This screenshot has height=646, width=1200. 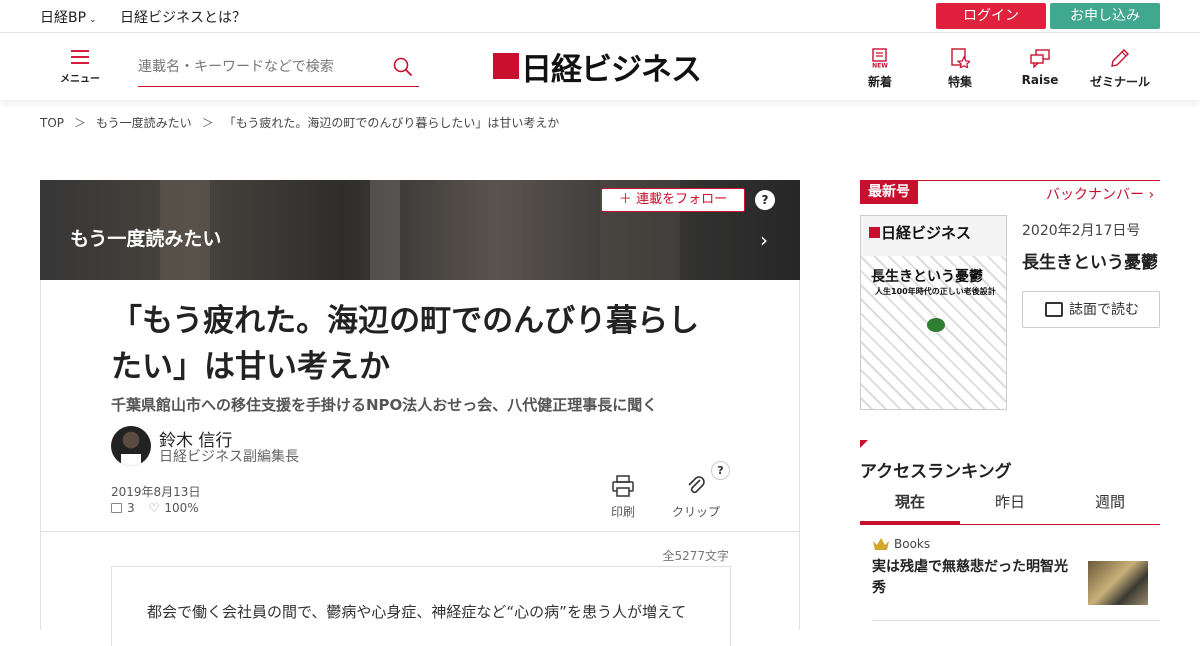 What do you see at coordinates (991, 16) in the screenshot?
I see `login-button: ログイン` at bounding box center [991, 16].